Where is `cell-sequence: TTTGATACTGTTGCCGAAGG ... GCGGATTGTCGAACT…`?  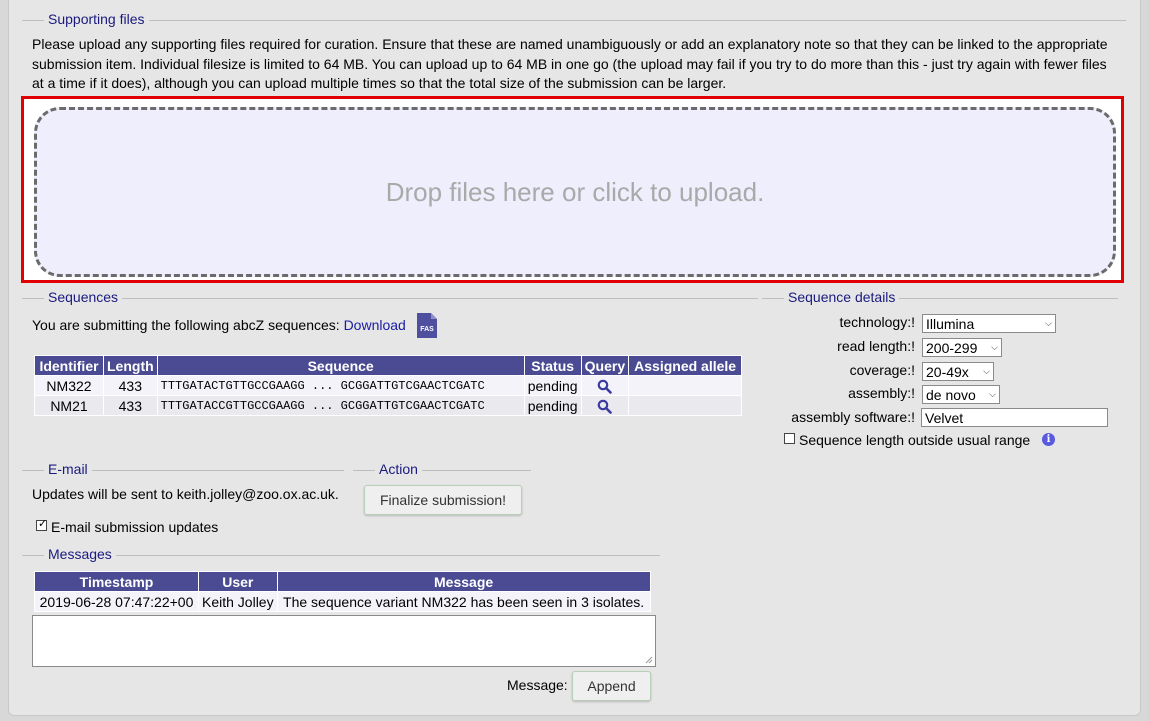
cell-sequence: TTTGATACTGTTGCCGAAGG ... GCGGATTGTCGAACT… is located at coordinates (340, 385).